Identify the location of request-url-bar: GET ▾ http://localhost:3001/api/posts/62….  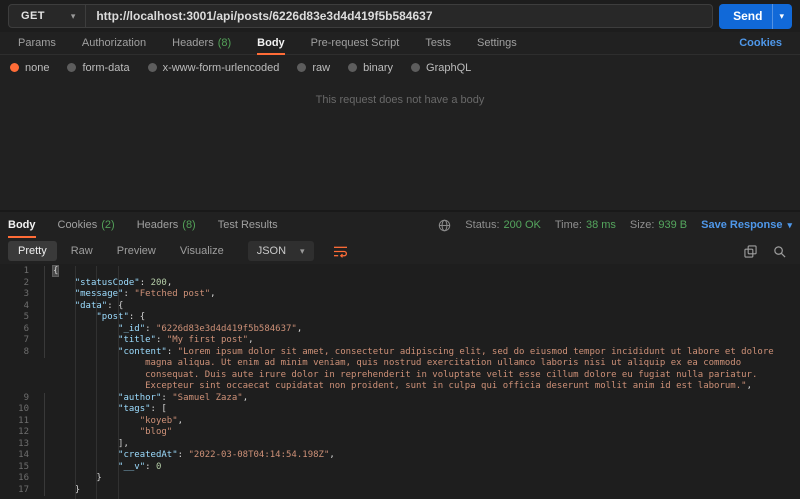
(400, 16).